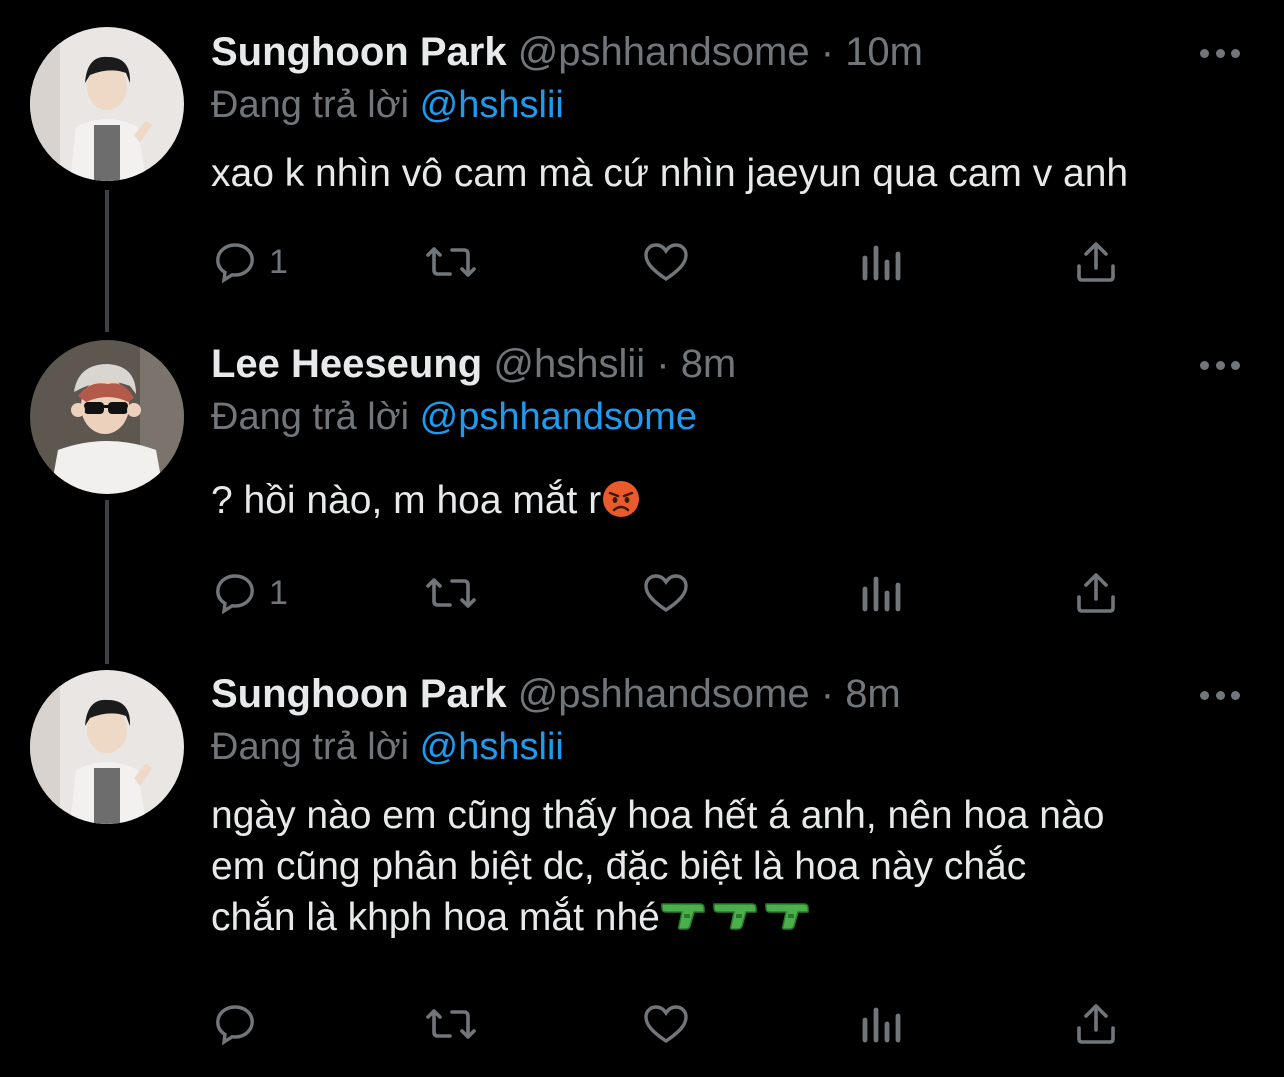 The image size is (1284, 1077). What do you see at coordinates (107, 747) in the screenshot?
I see `avatar` at bounding box center [107, 747].